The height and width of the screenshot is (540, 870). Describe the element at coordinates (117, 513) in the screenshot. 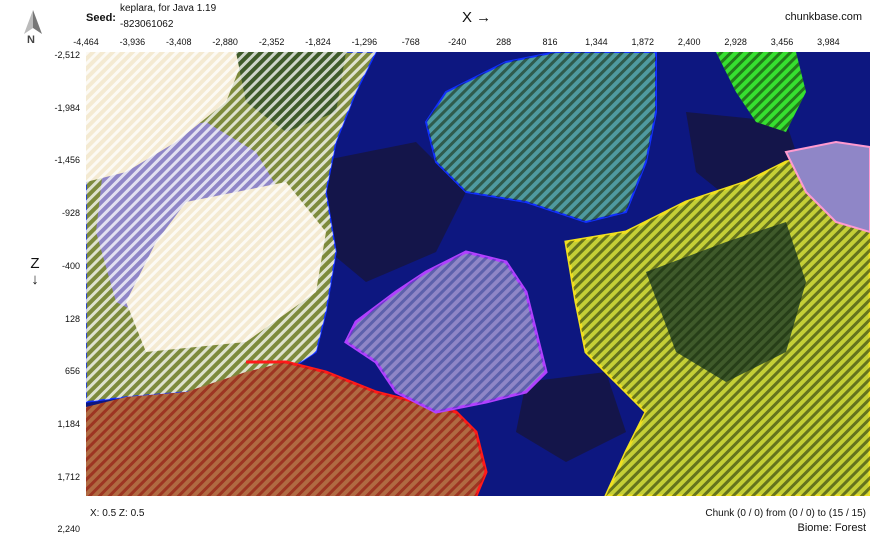

I see `cursor-coordinates: X: 0.5 Z: 0.5` at that location.